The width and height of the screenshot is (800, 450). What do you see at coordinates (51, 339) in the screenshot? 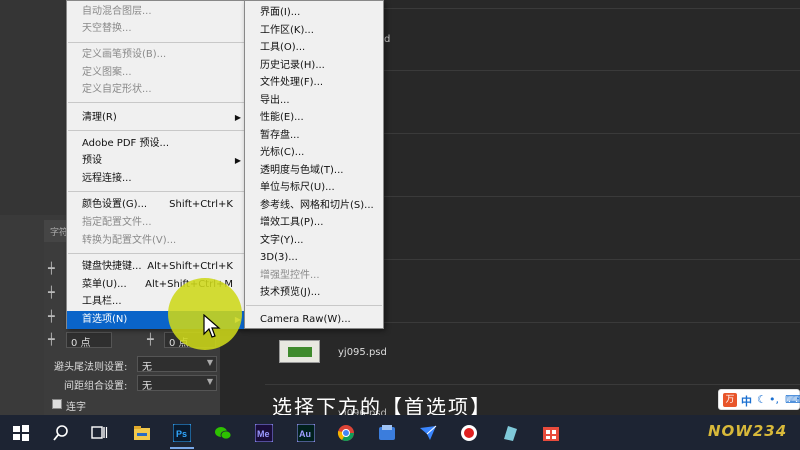
I see `space-before-icon: ┿` at bounding box center [51, 339].